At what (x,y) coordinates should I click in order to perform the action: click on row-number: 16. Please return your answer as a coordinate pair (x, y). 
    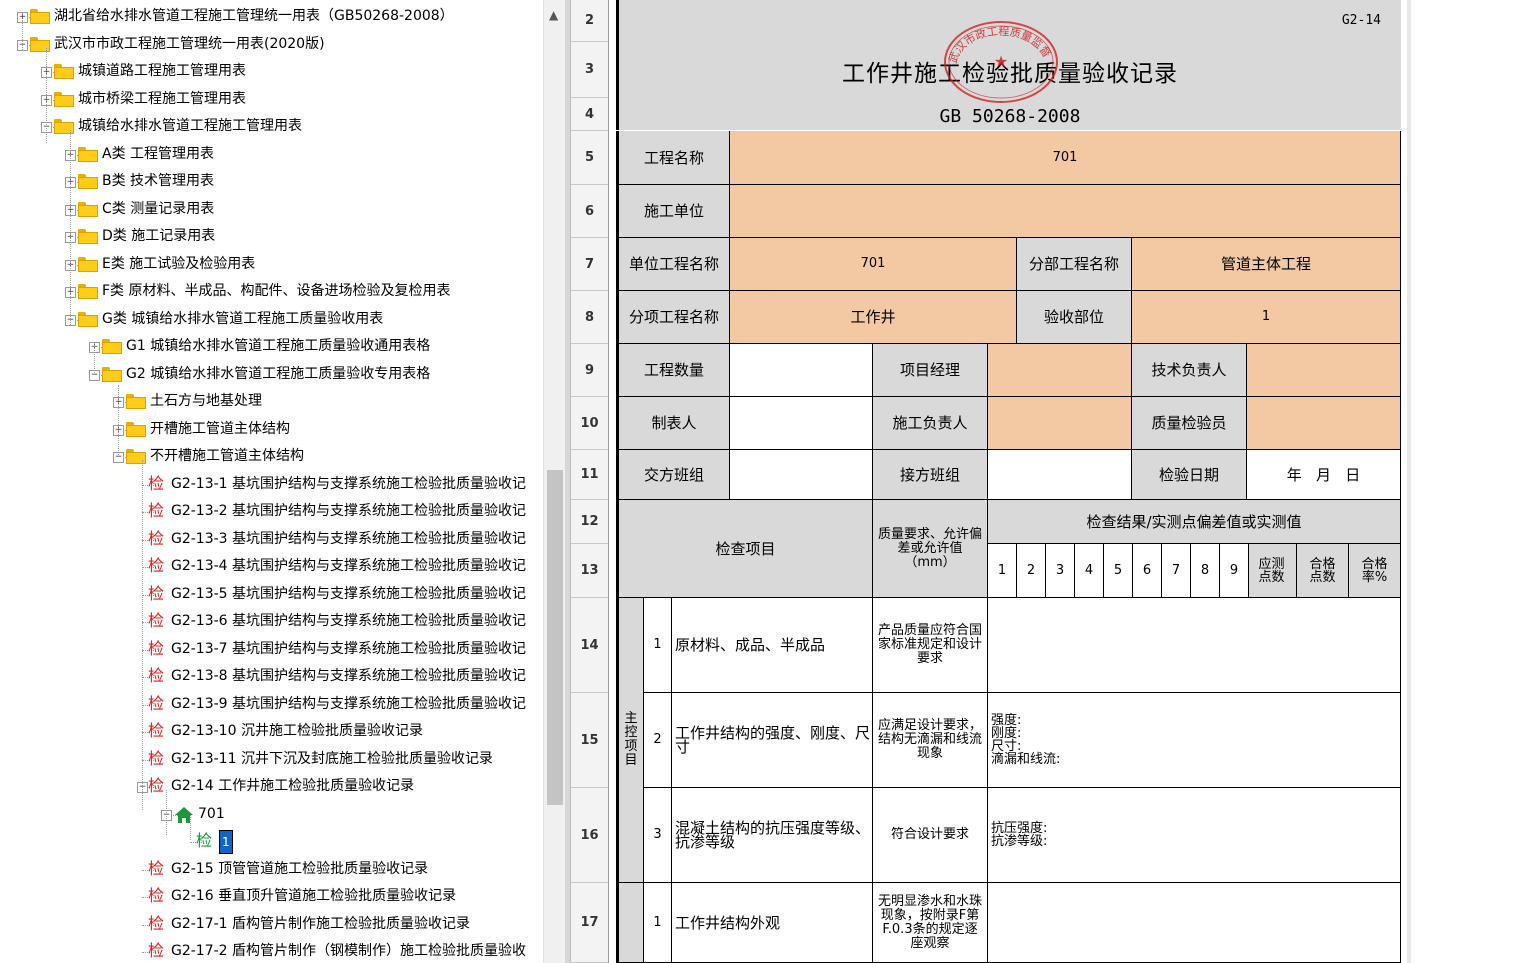
    Looking at the image, I should click on (589, 835).